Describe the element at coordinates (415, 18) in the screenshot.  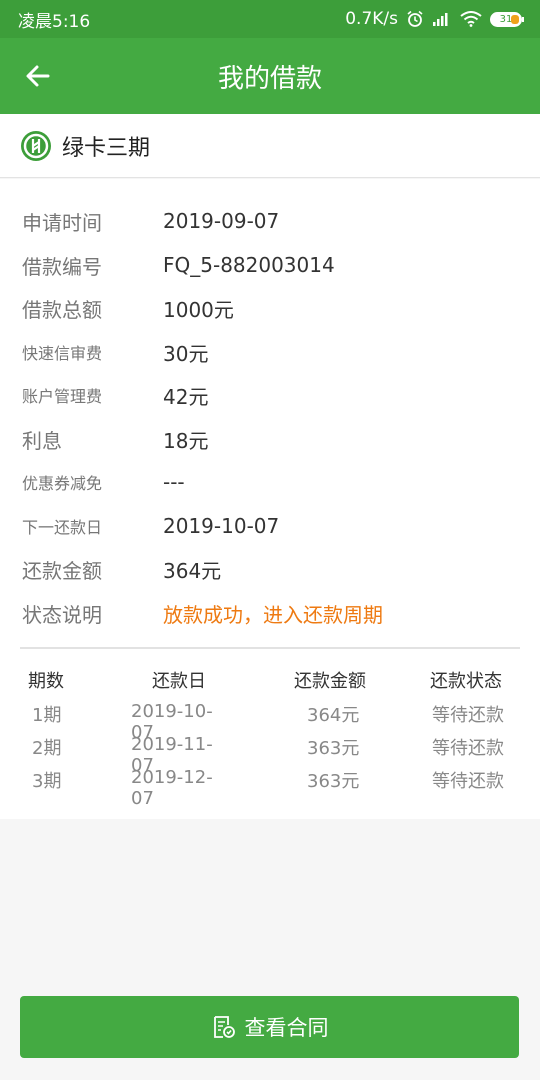
I see `alarm-icon` at that location.